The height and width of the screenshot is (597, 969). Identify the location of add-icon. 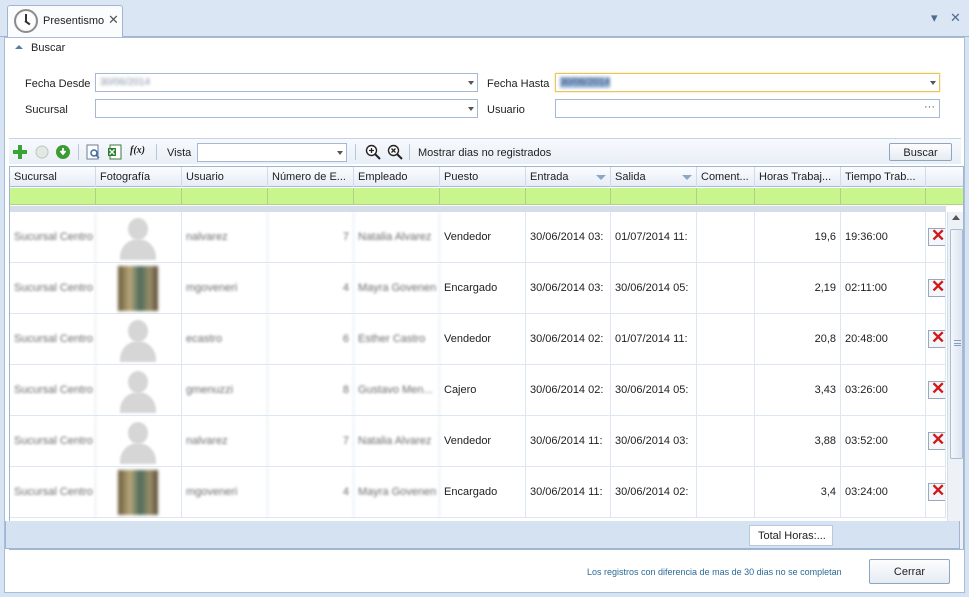
(20, 152).